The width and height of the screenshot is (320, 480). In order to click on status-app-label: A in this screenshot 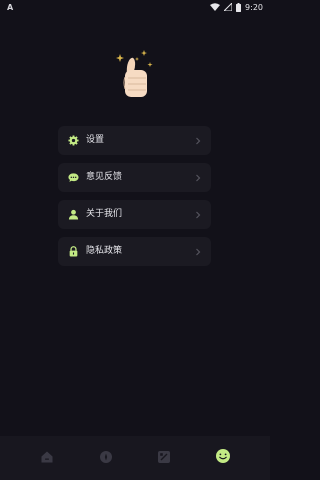, I will do `click(10, 7)`.